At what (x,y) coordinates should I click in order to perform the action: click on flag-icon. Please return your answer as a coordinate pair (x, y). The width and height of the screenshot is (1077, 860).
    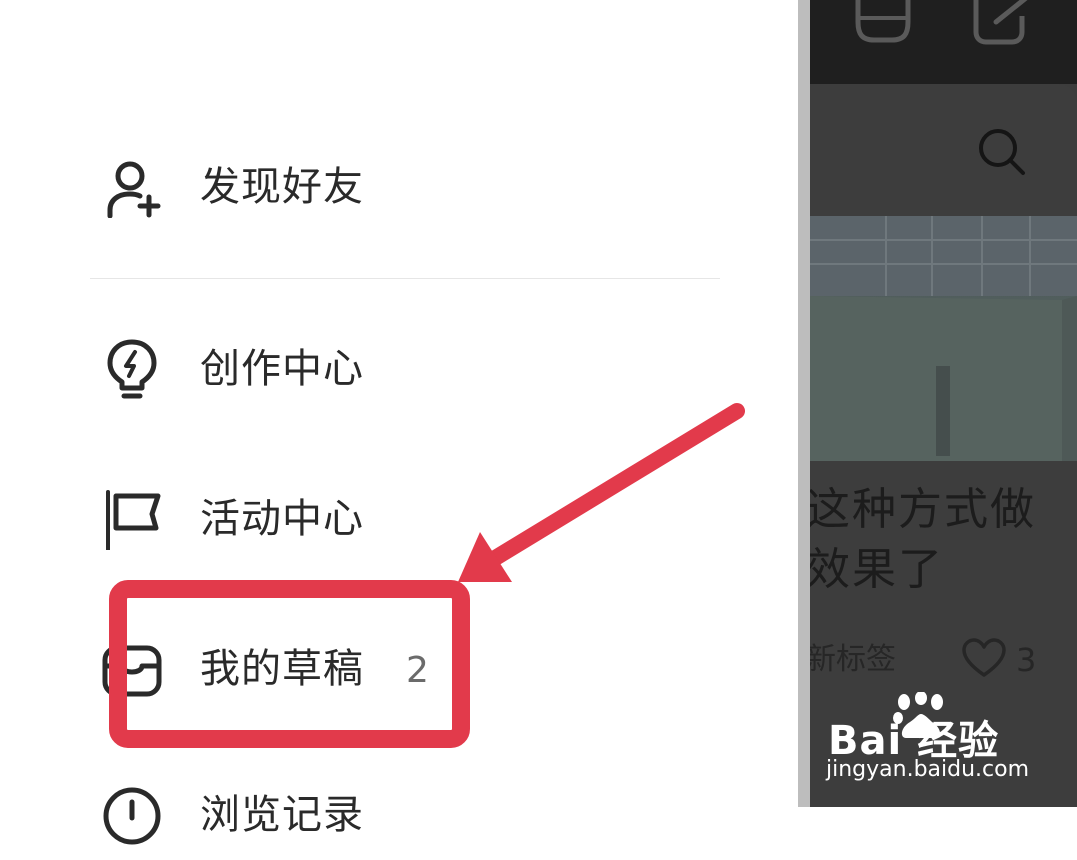
    Looking at the image, I should click on (133, 520).